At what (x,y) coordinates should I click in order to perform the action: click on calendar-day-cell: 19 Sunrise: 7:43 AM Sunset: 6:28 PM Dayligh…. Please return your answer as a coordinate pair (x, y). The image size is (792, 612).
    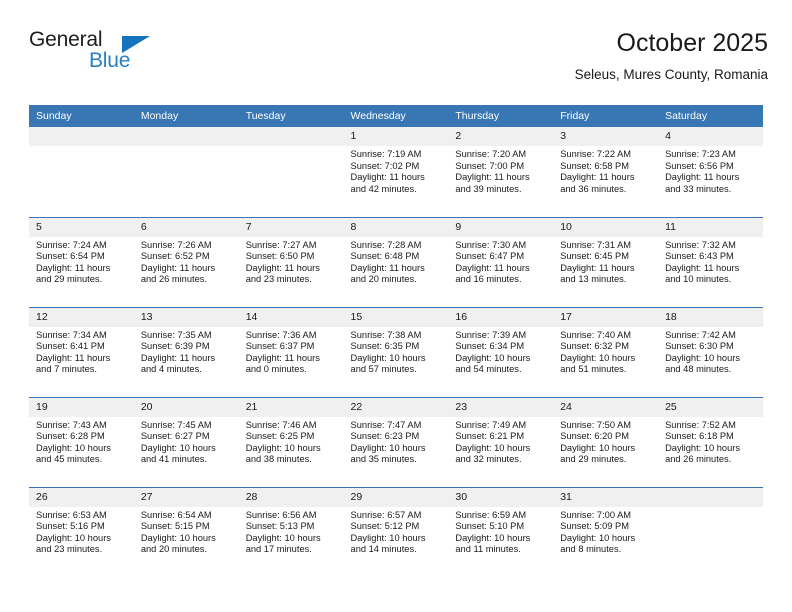
    Looking at the image, I should click on (81, 441).